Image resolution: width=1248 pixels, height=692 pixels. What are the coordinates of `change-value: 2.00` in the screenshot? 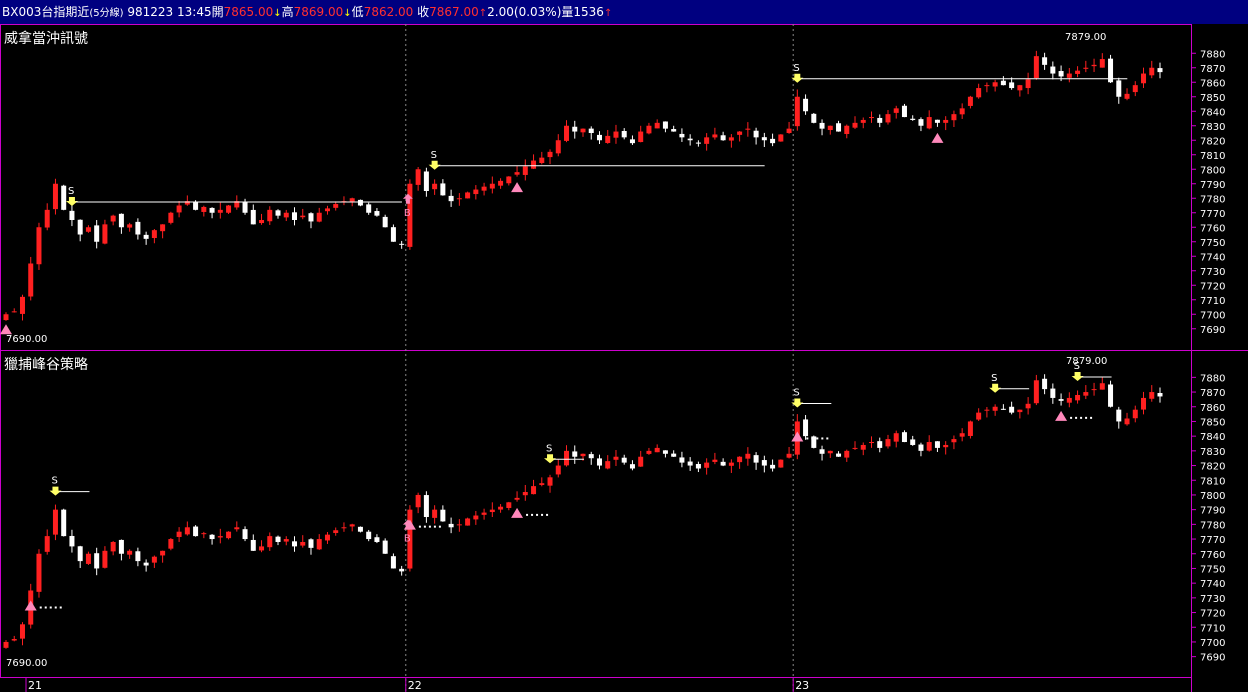 It's located at (500, 12).